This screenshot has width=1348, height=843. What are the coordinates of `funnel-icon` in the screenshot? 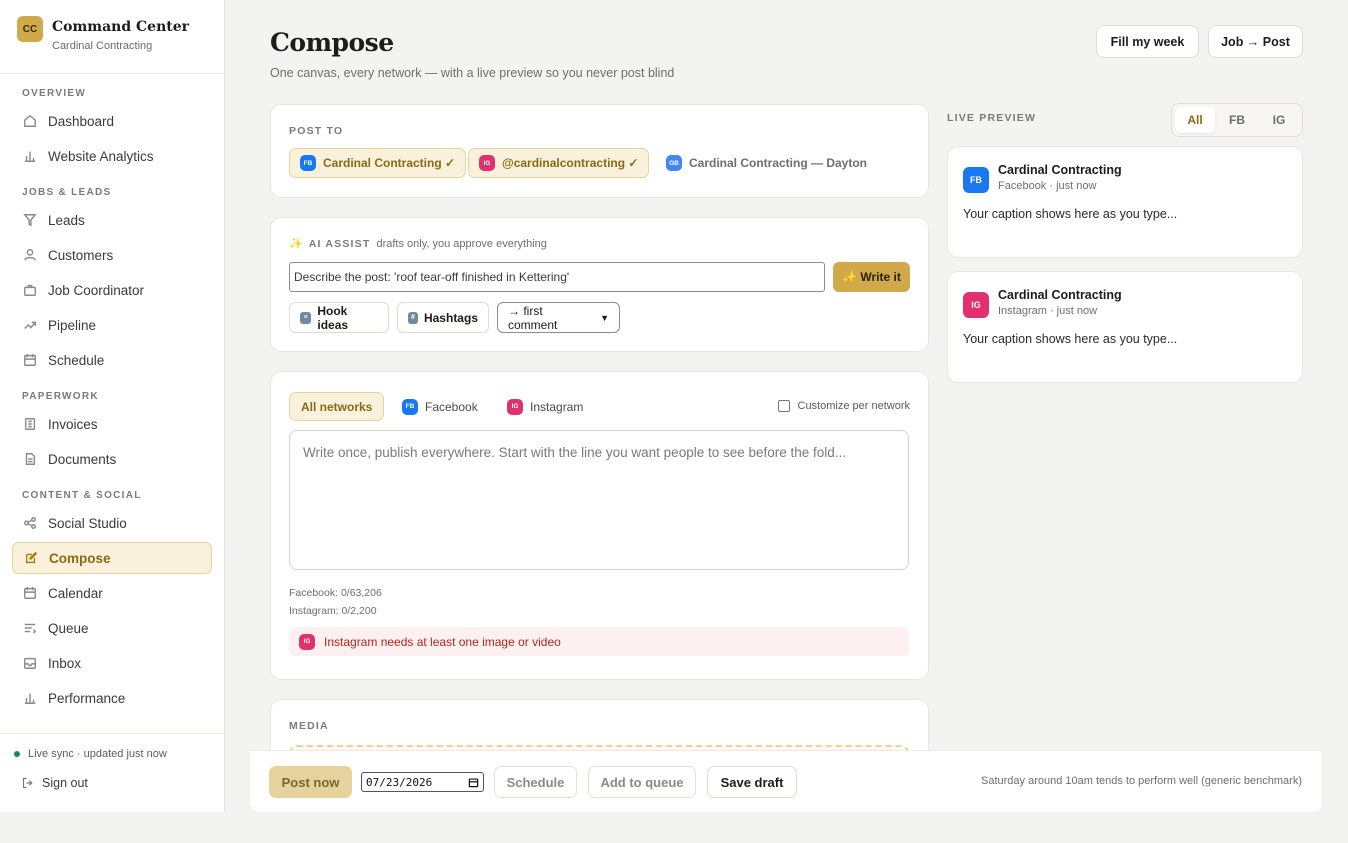 It's located at (30, 220).